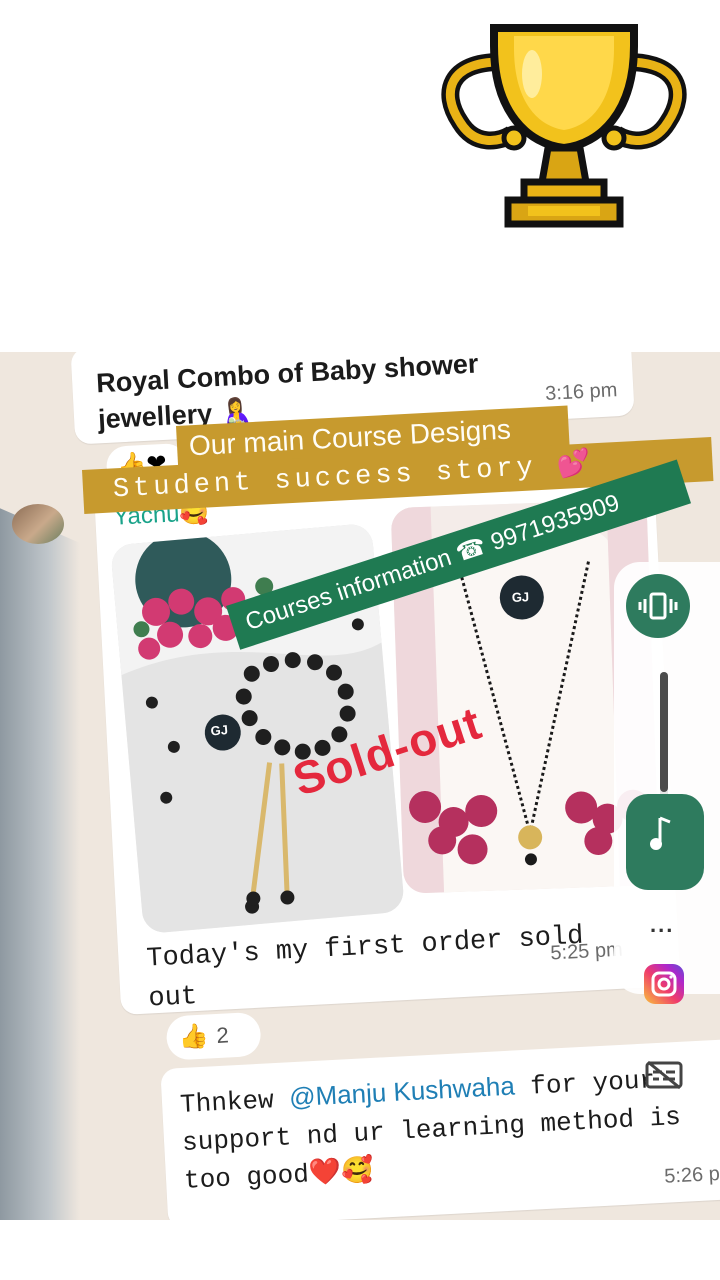 The width and height of the screenshot is (720, 1280). What do you see at coordinates (581, 392) in the screenshot?
I see `message-1-time: 3:16 pm` at bounding box center [581, 392].